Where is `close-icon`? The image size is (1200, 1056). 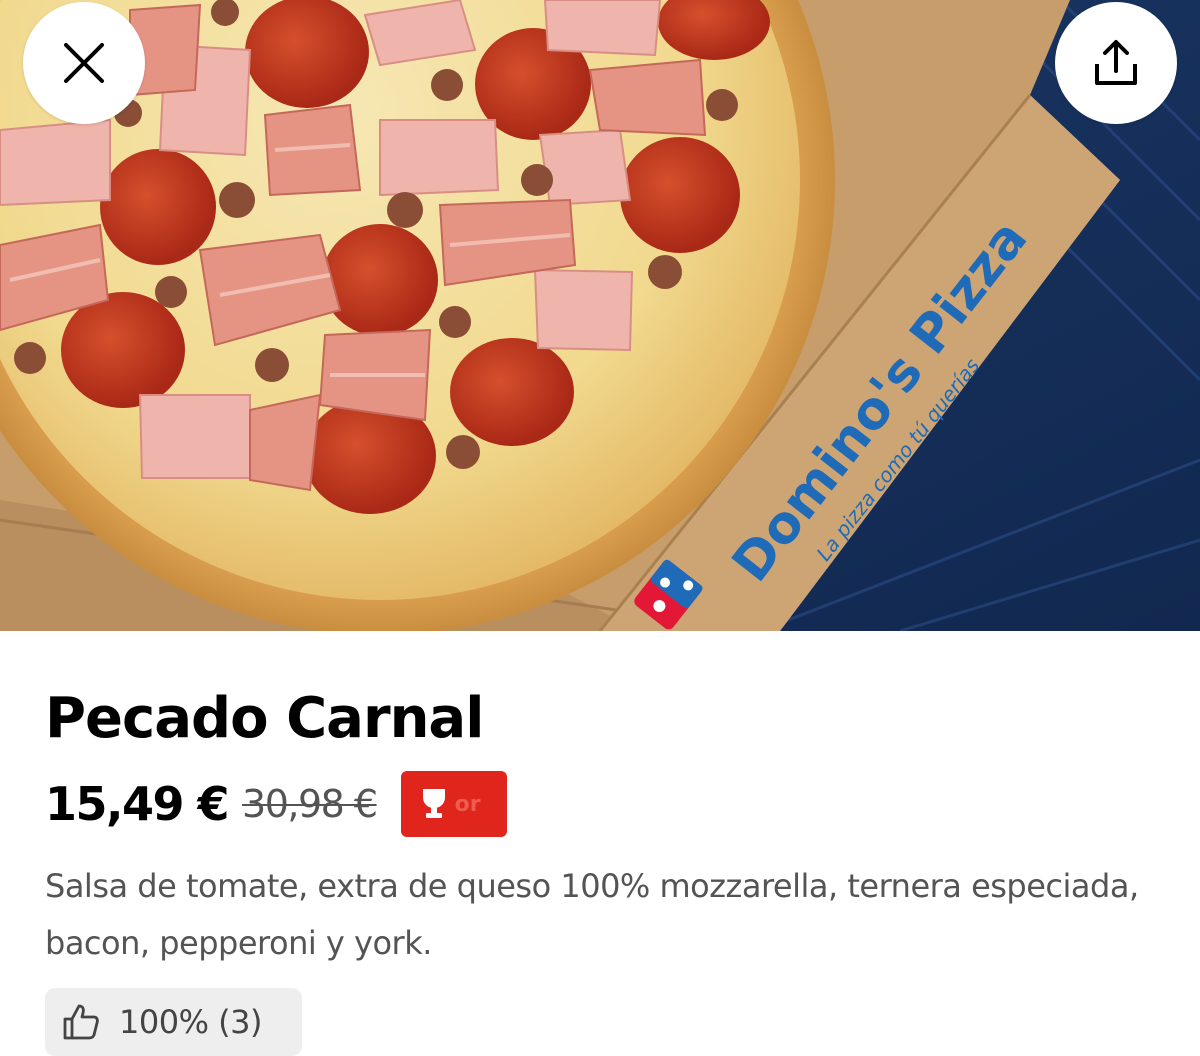 close-icon is located at coordinates (84, 63).